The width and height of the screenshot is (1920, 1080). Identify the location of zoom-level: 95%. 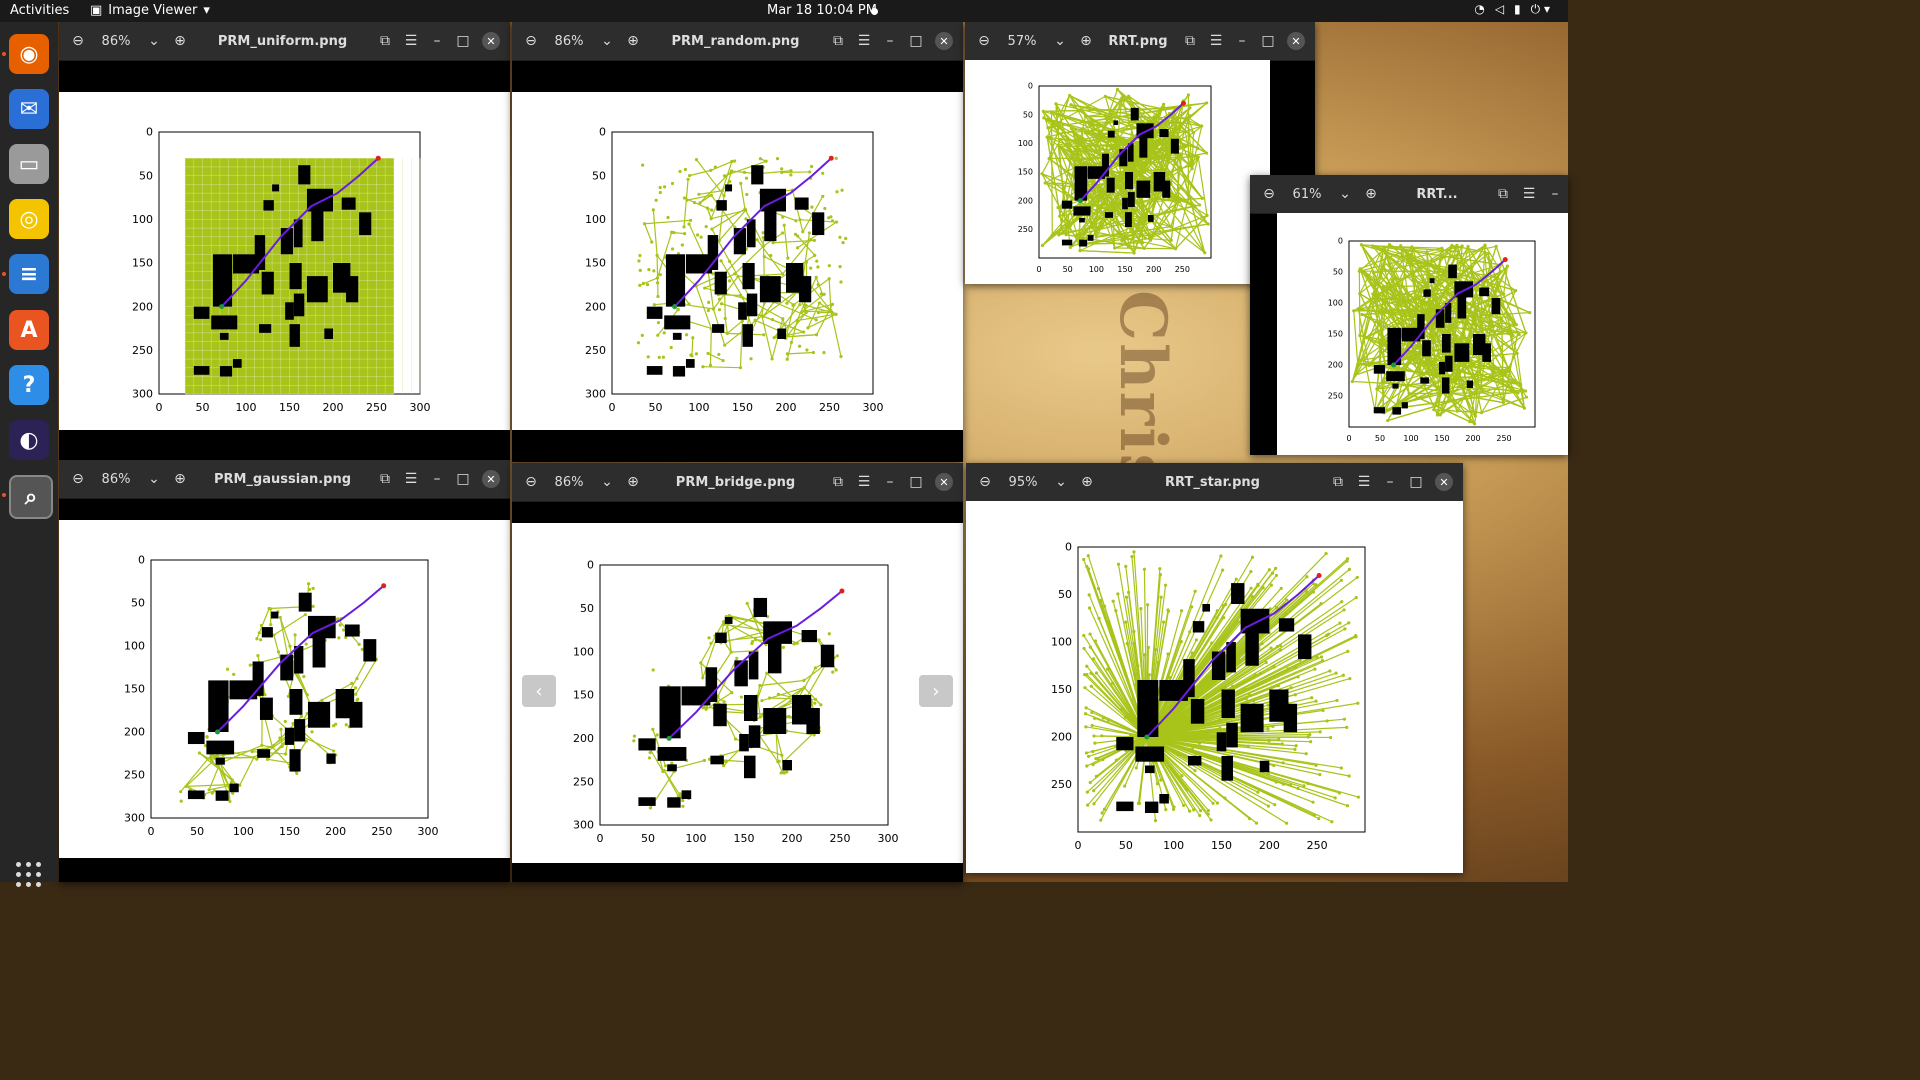
(1023, 482).